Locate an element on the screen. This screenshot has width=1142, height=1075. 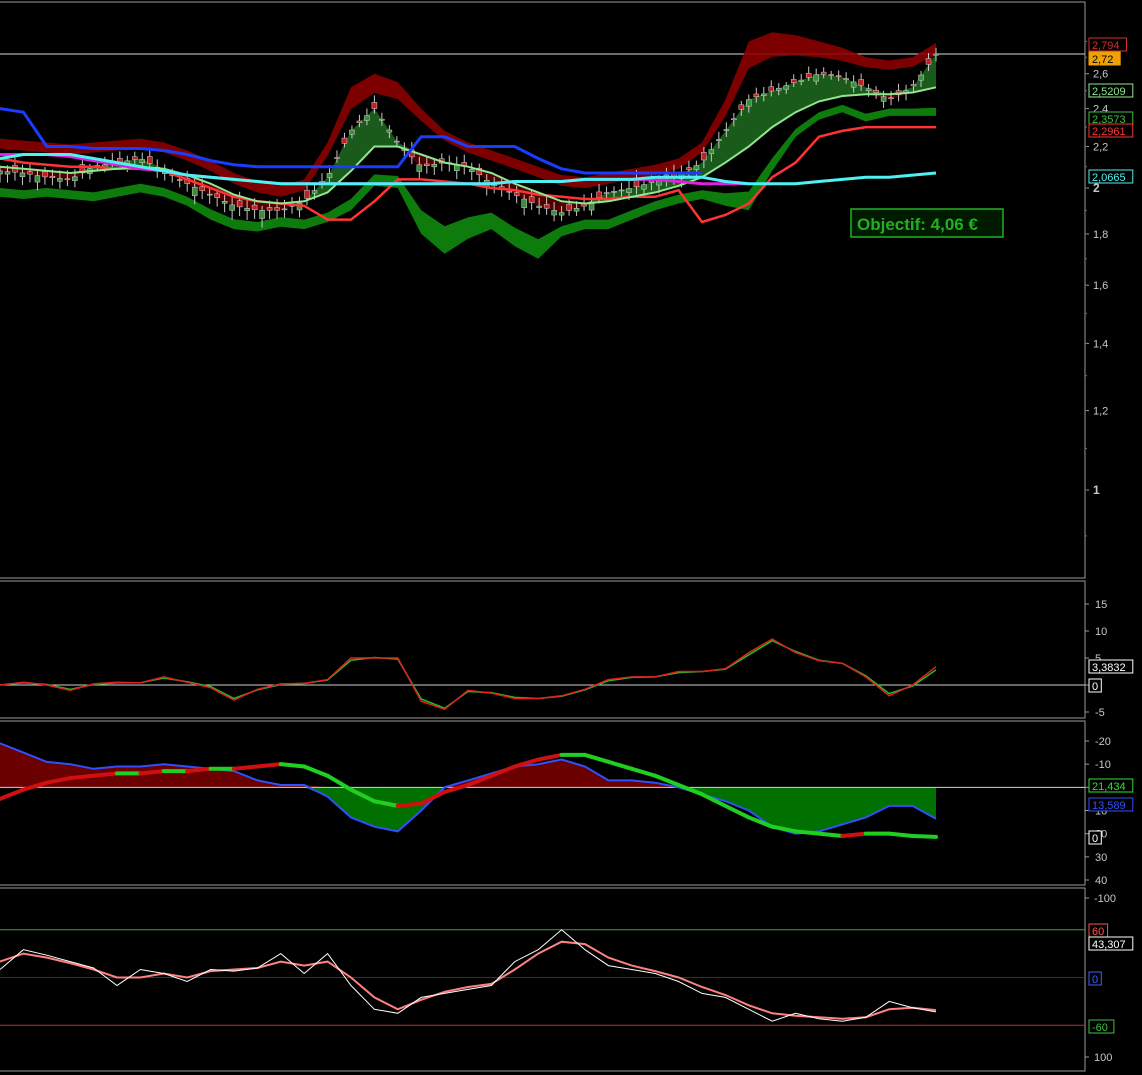
momentum-tick-label: 15 is located at coordinates (1101, 605).